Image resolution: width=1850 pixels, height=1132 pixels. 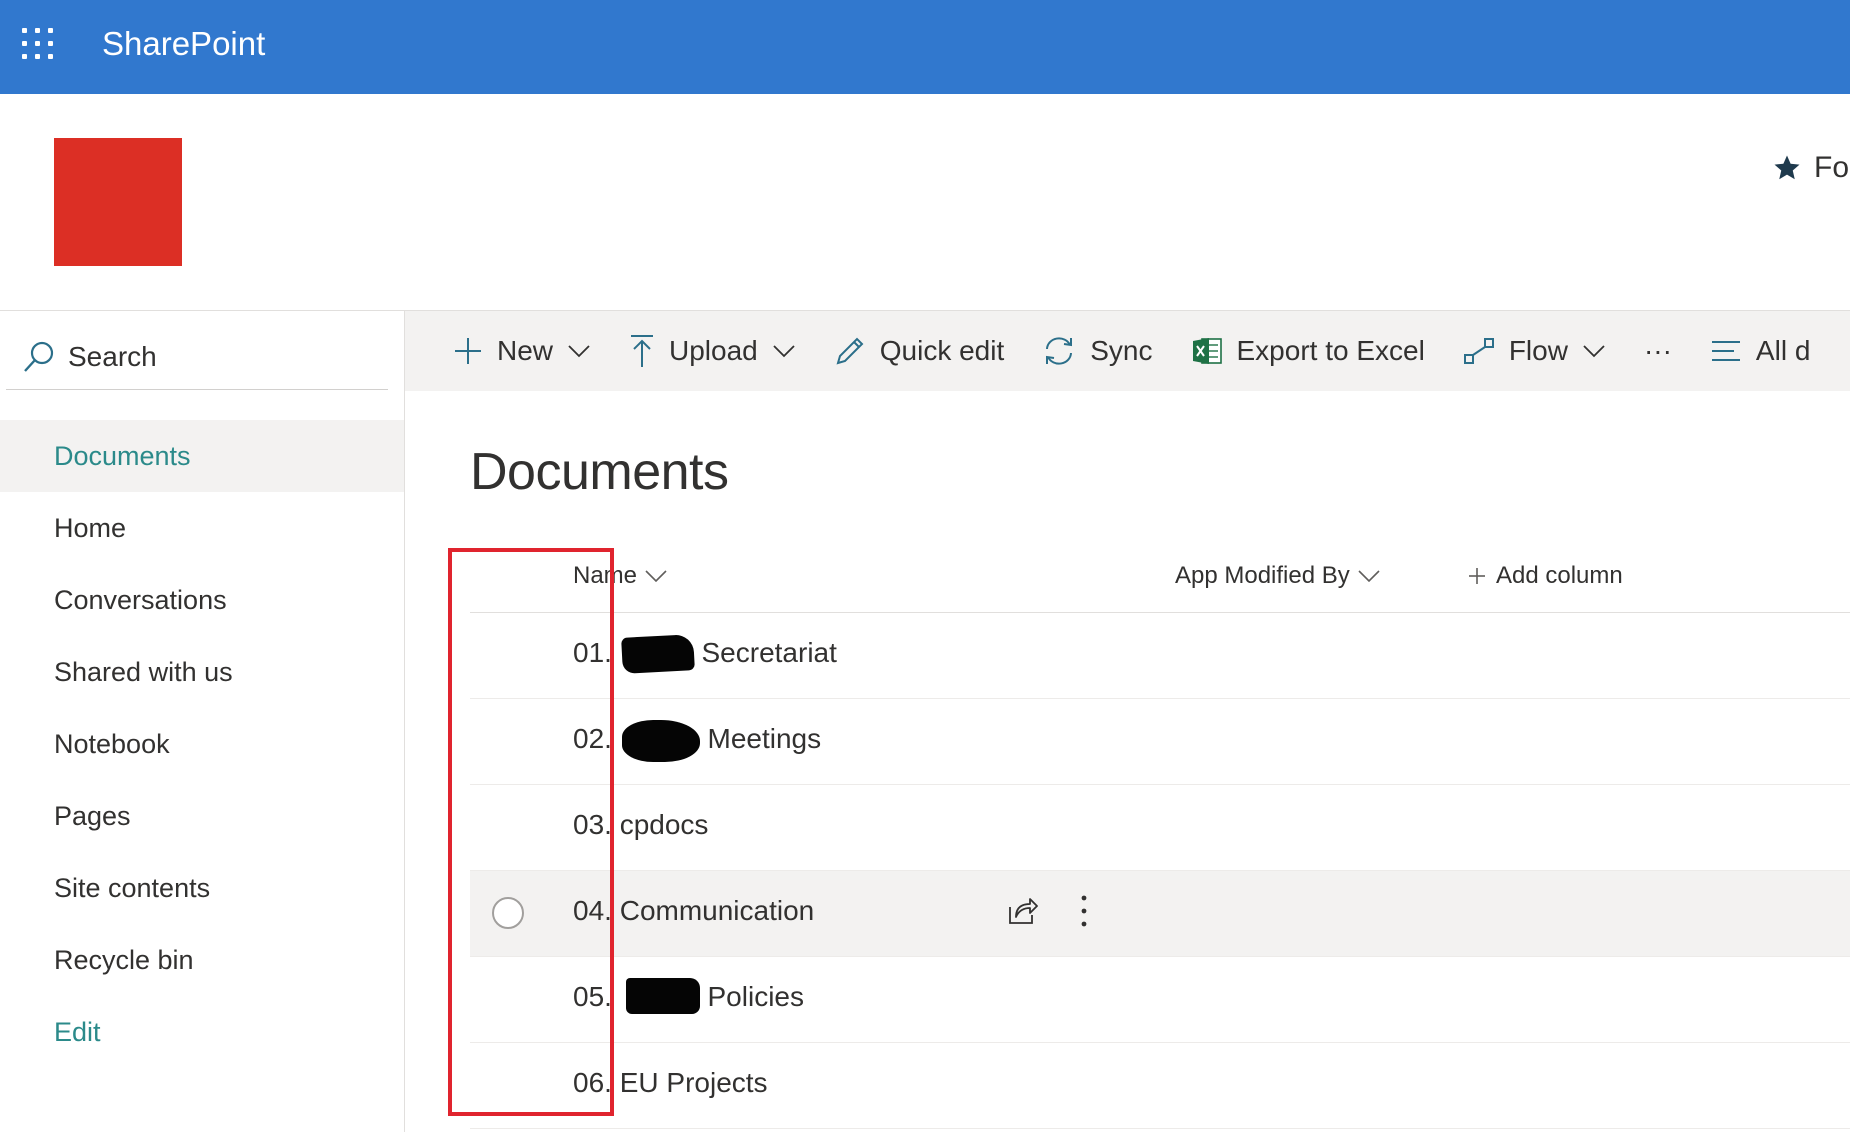 What do you see at coordinates (202, 600) in the screenshot?
I see `nav-item-conversations: Conversations` at bounding box center [202, 600].